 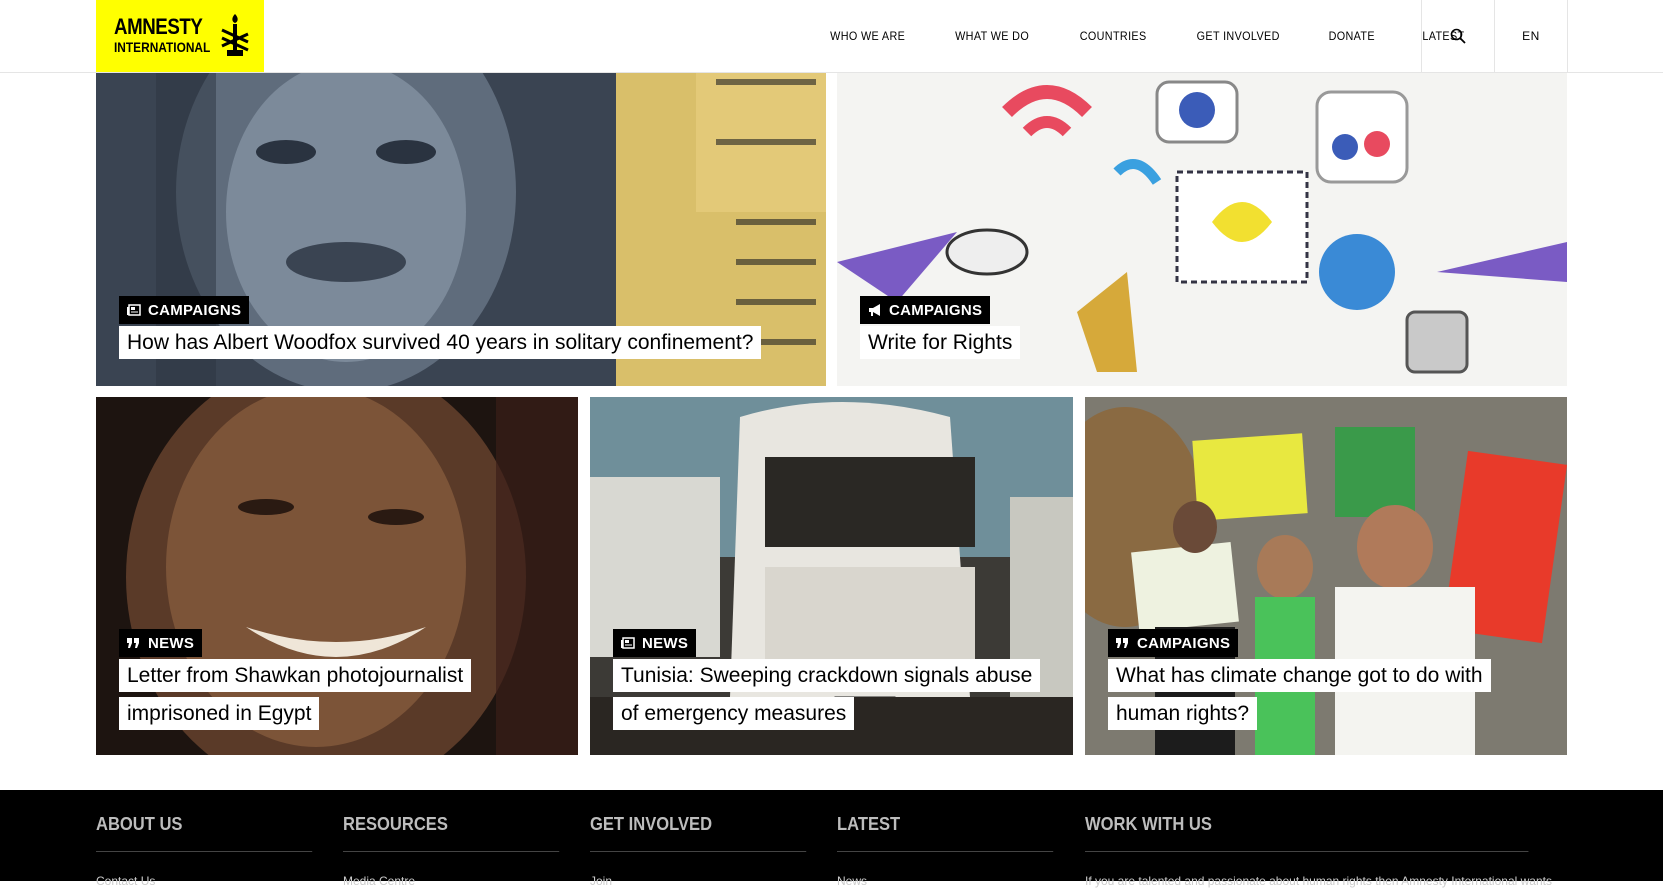 What do you see at coordinates (874, 310) in the screenshot?
I see `megaphone-icon` at bounding box center [874, 310].